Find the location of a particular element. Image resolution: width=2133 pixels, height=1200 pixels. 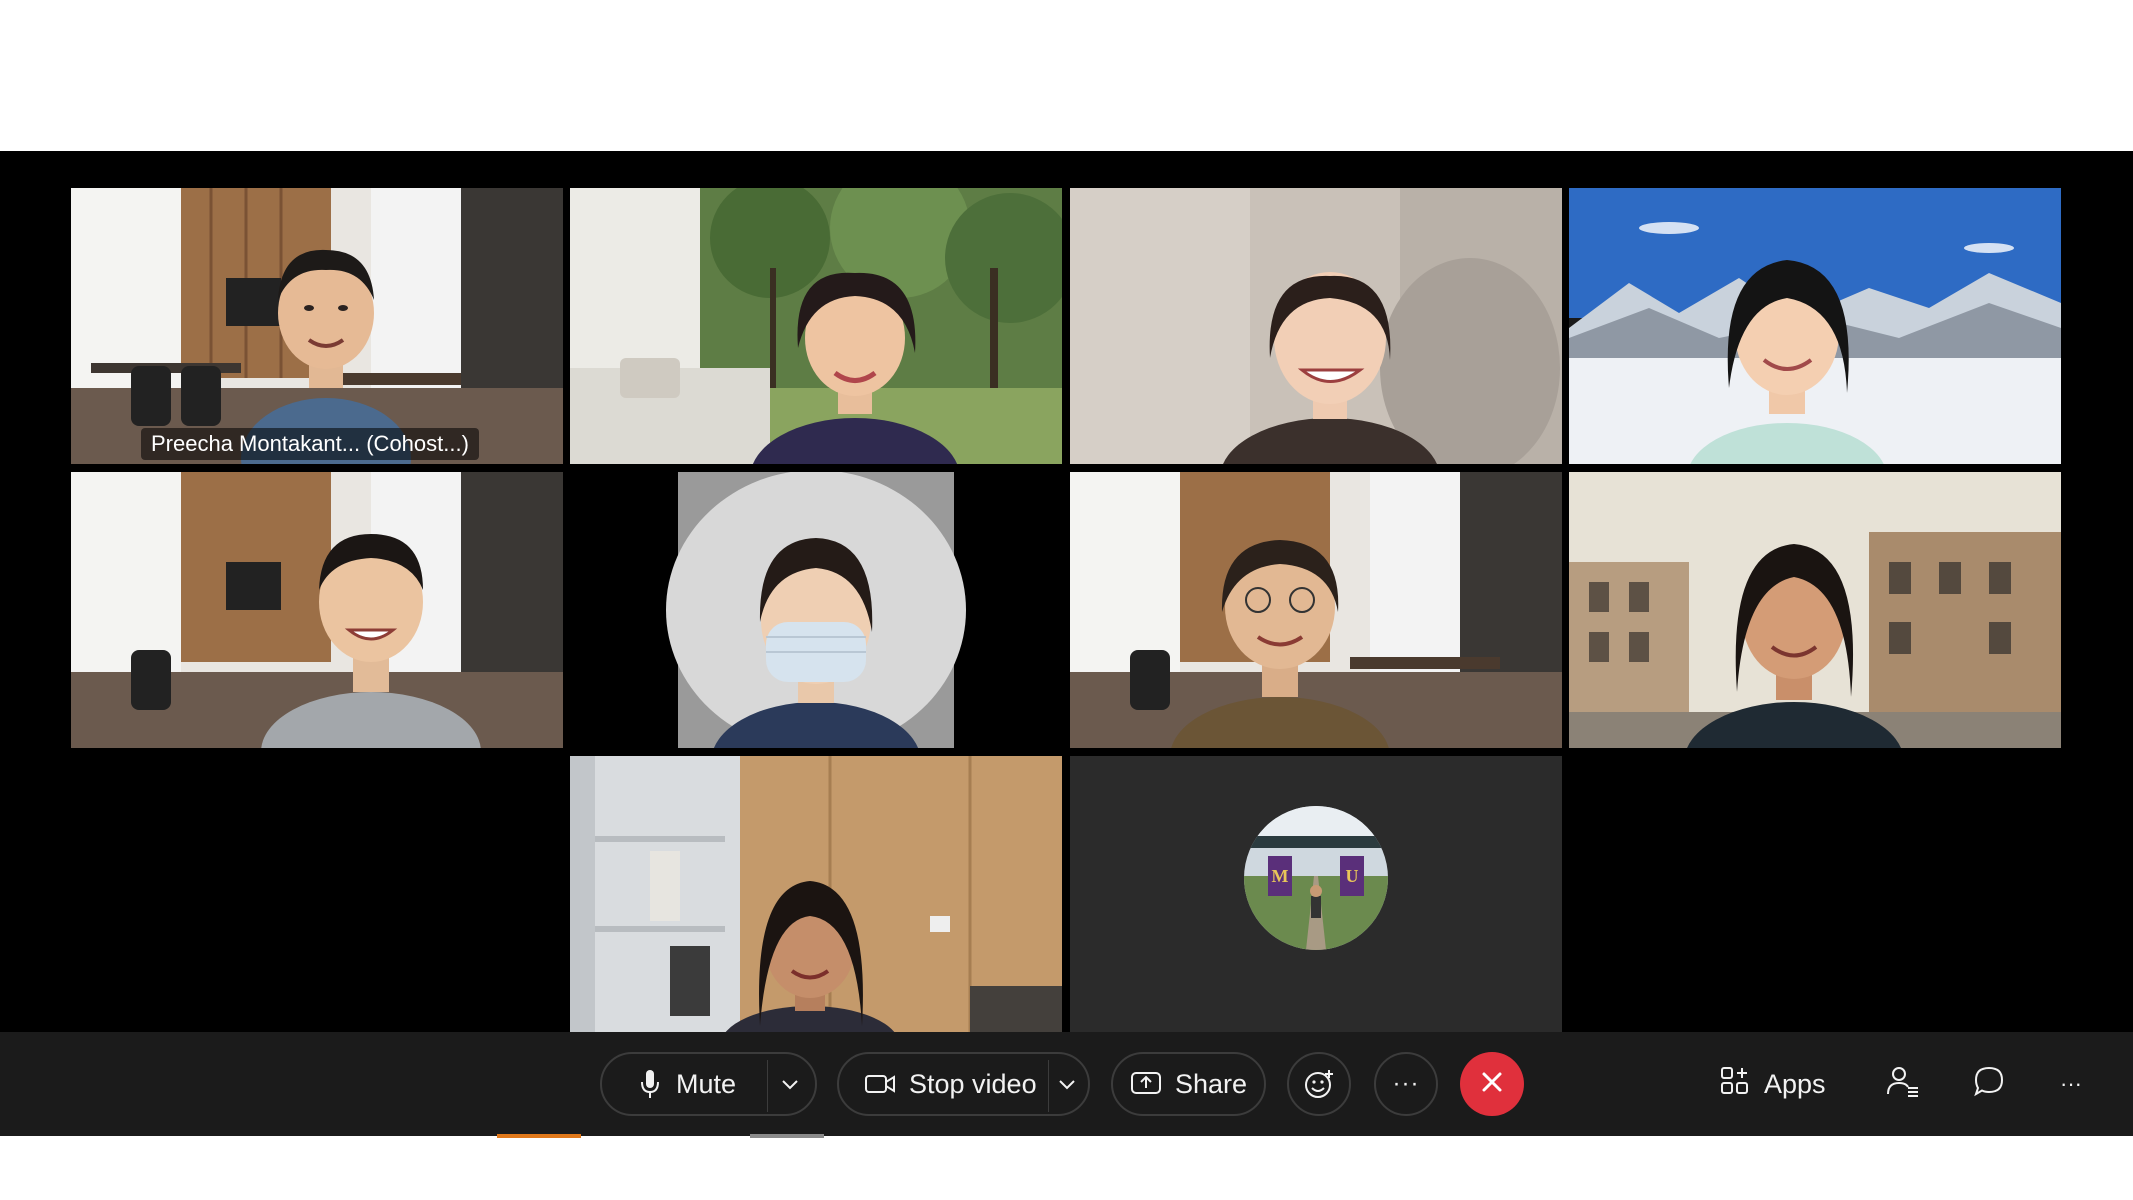

overflow-icon: ··· is located at coordinates (2071, 1083).